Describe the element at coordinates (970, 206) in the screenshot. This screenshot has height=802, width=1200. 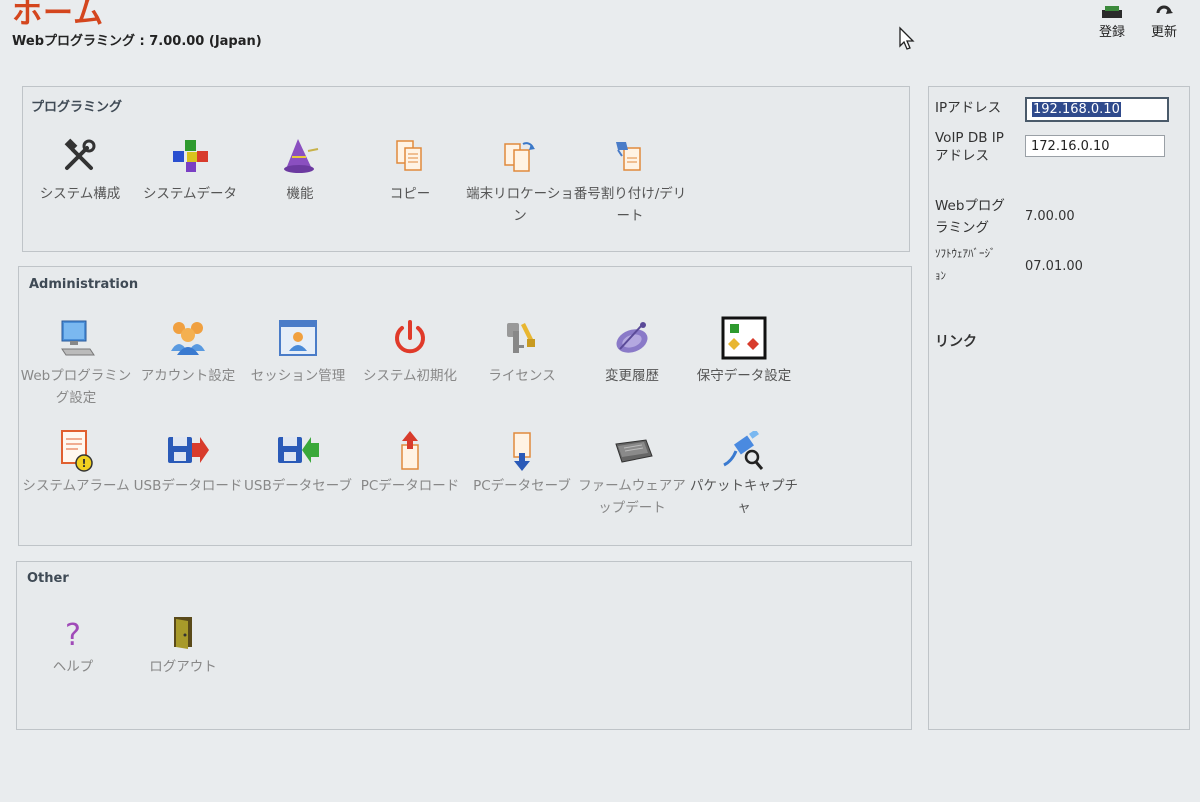
I see `webprog-version-label-line1: Webプログ` at that location.